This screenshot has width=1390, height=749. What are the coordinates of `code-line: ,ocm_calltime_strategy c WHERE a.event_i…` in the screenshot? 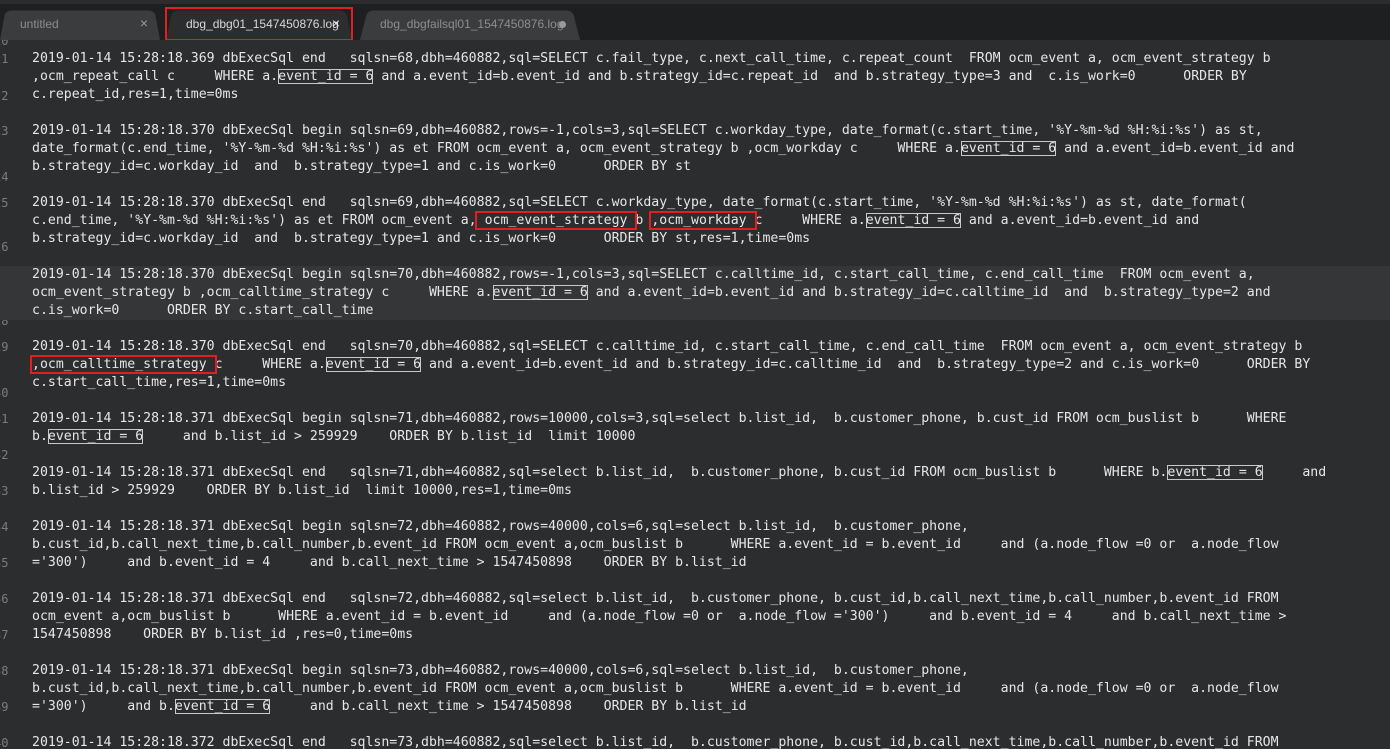 It's located at (670, 364).